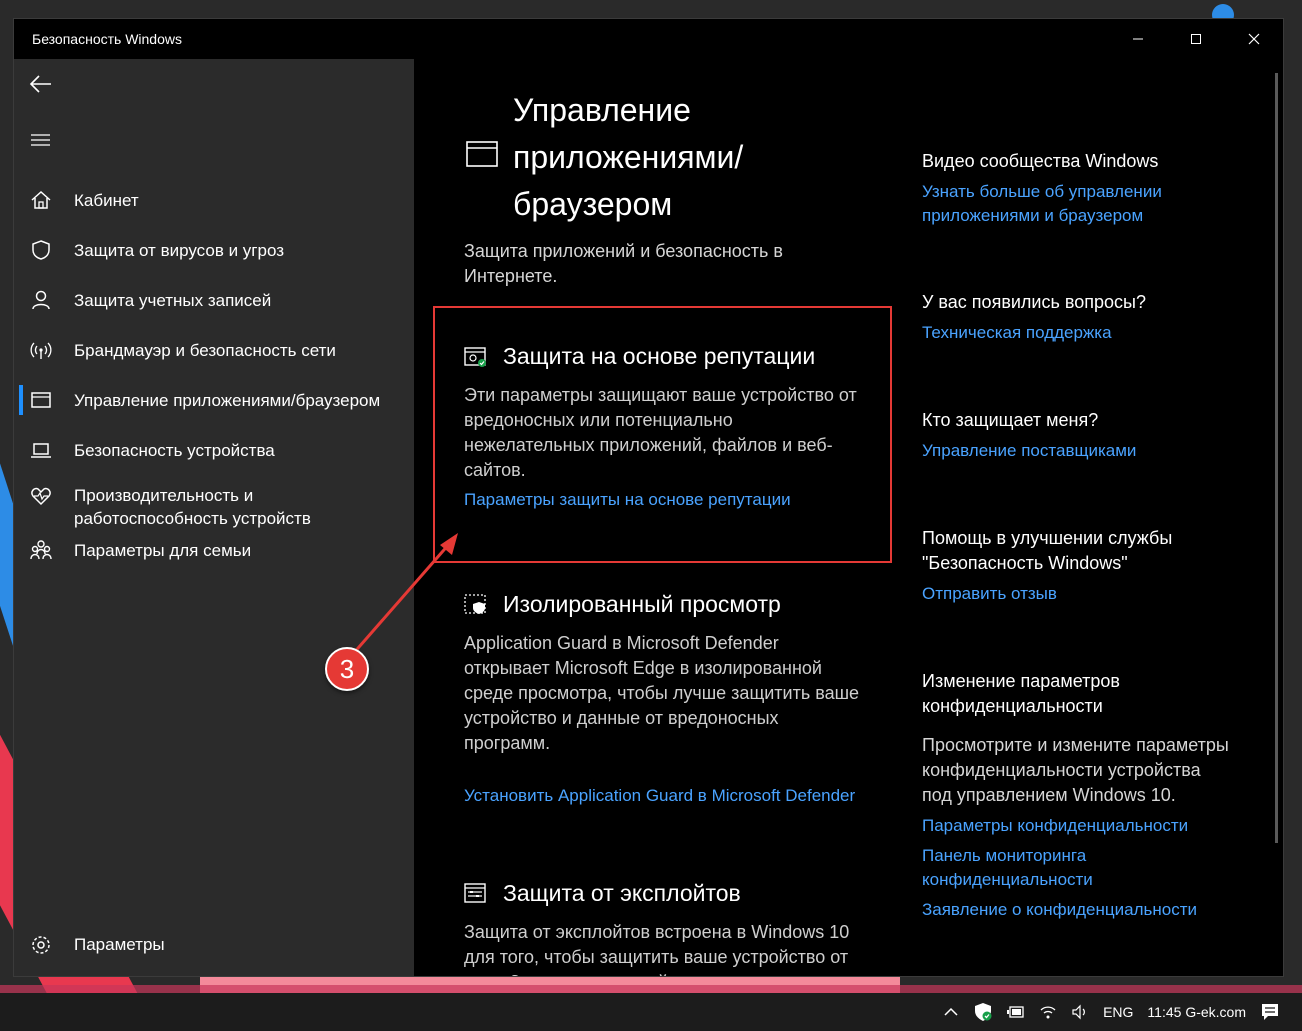 Image resolution: width=1302 pixels, height=1031 pixels. What do you see at coordinates (475, 604) in the screenshot?
I see `isolated-shield-icon` at bounding box center [475, 604].